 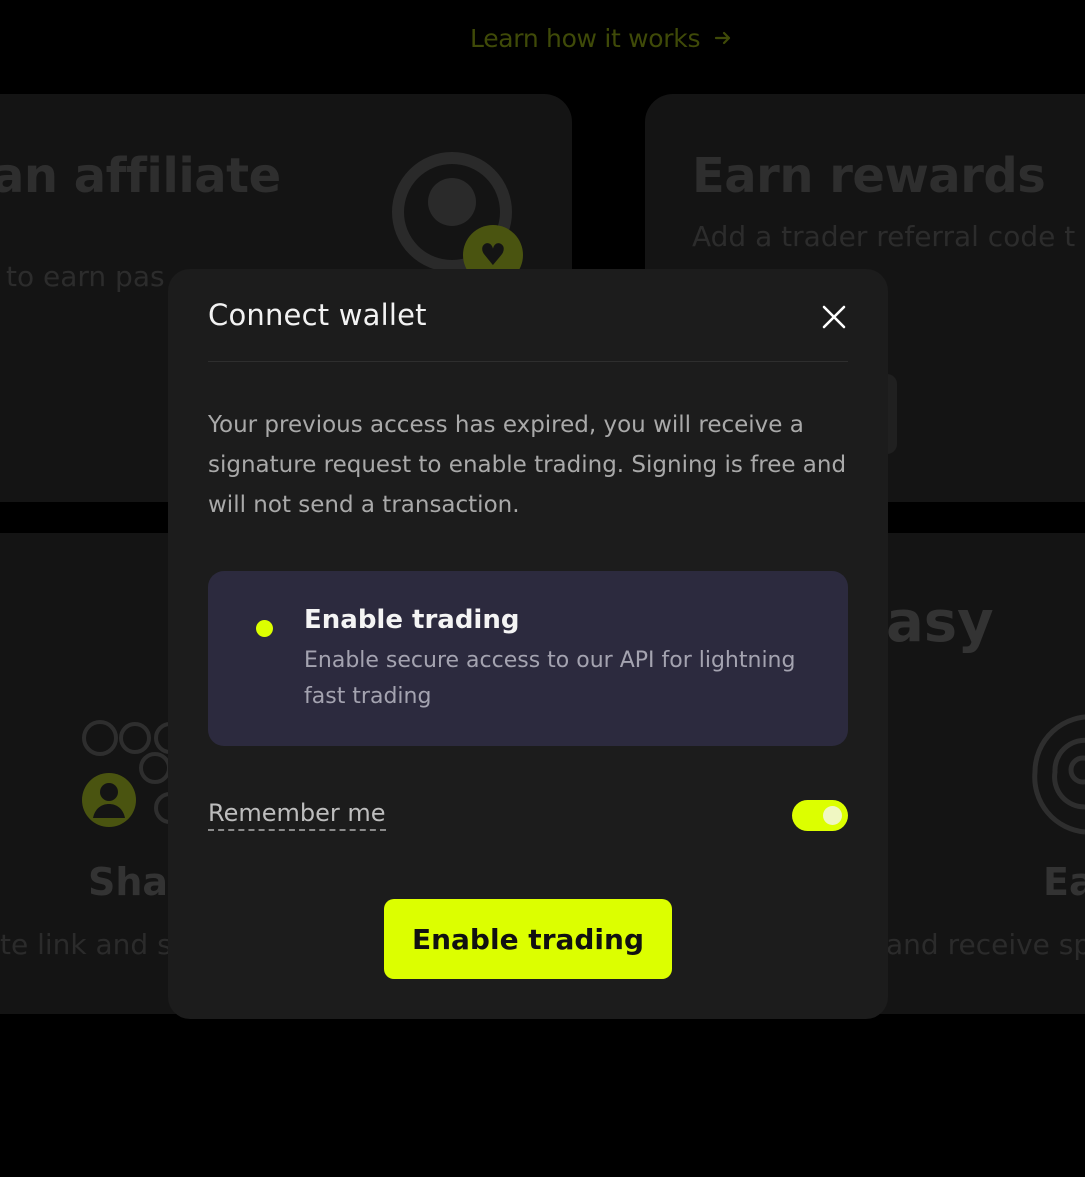 I want to click on rewards-title: Earn rewards, so click(x=869, y=176).